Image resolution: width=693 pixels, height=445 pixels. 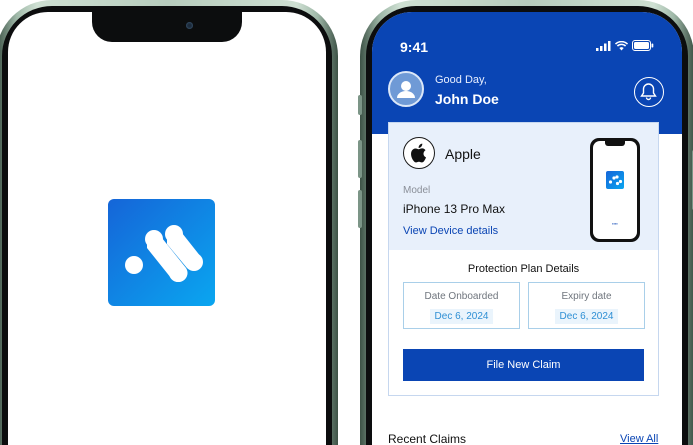 What do you see at coordinates (417, 190) in the screenshot?
I see `model-label: Model` at bounding box center [417, 190].